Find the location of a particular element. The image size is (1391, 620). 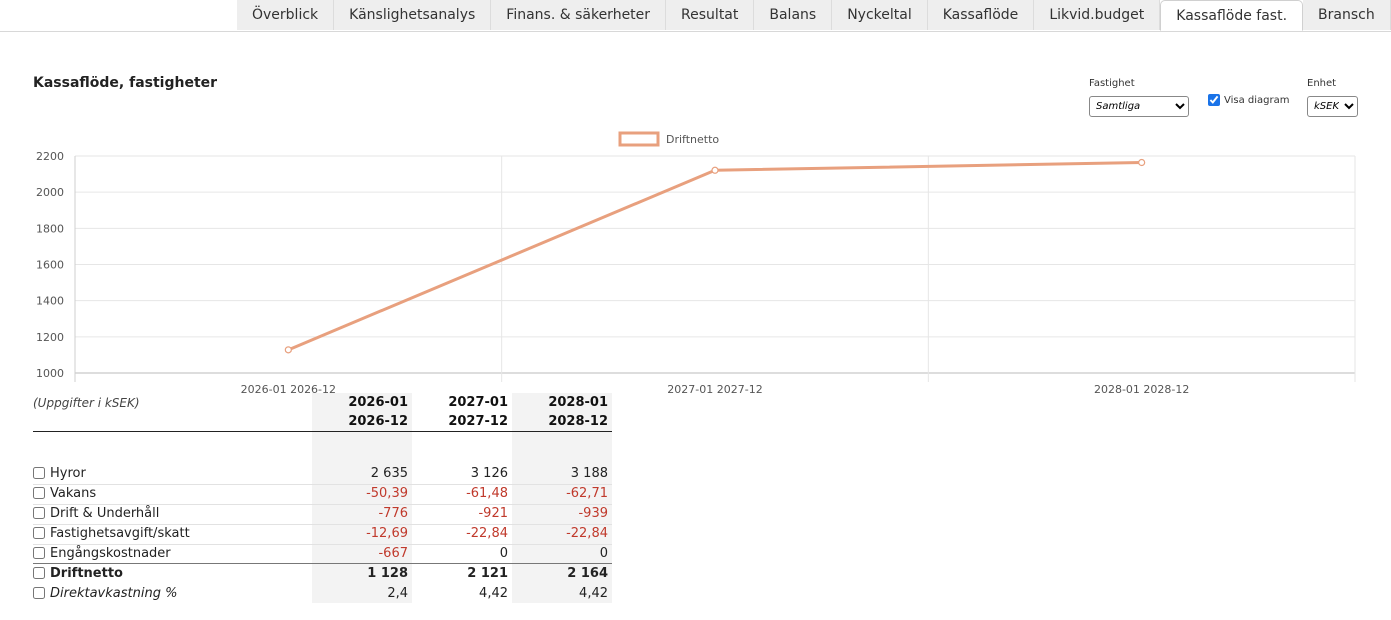

tab-9: Bransch is located at coordinates (1347, 15).